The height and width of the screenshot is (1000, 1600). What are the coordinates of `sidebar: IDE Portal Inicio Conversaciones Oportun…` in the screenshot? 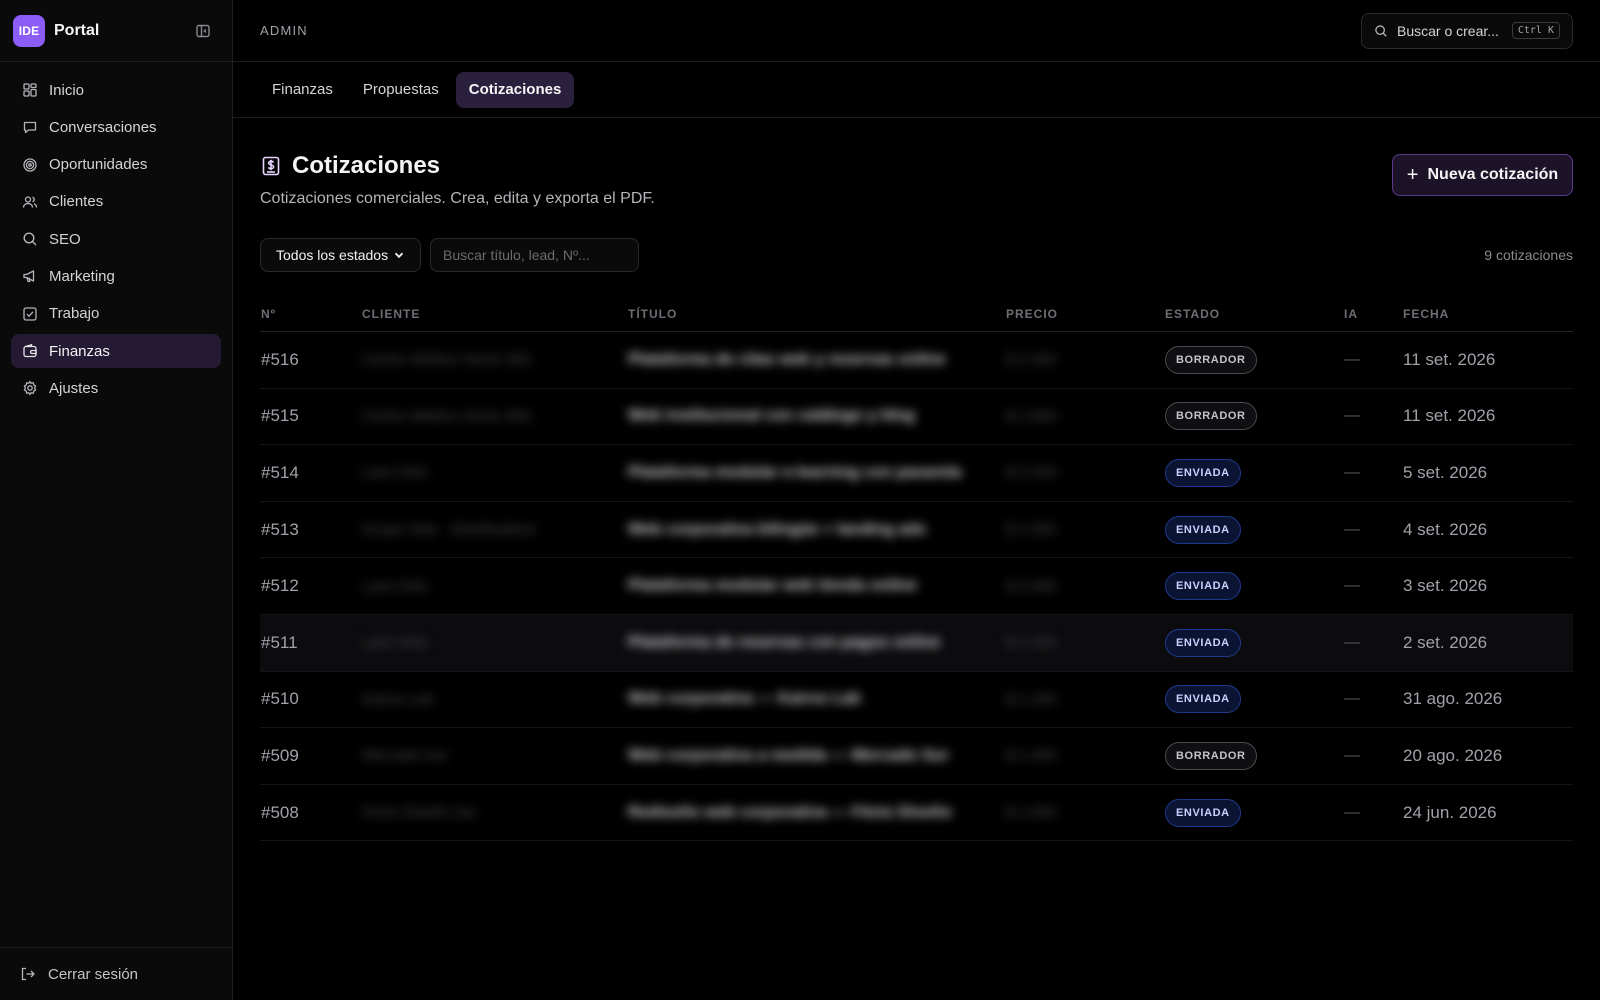 It's located at (116, 500).